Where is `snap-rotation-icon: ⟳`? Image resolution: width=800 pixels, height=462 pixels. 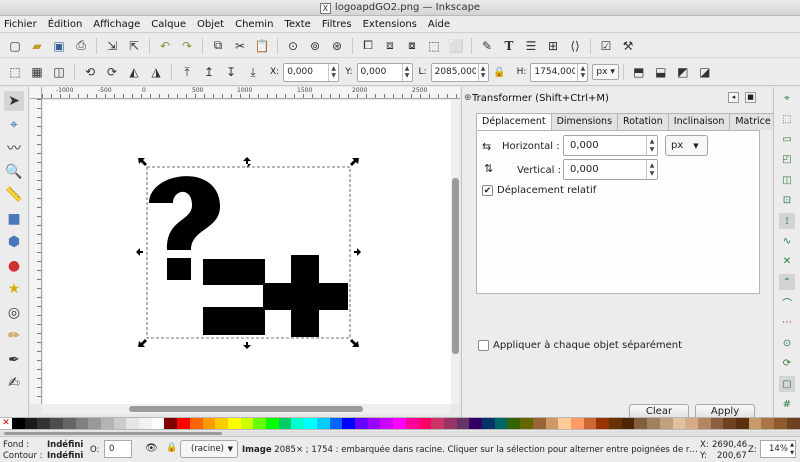
snap-rotation-icon: ⟳ is located at coordinates (787, 364).